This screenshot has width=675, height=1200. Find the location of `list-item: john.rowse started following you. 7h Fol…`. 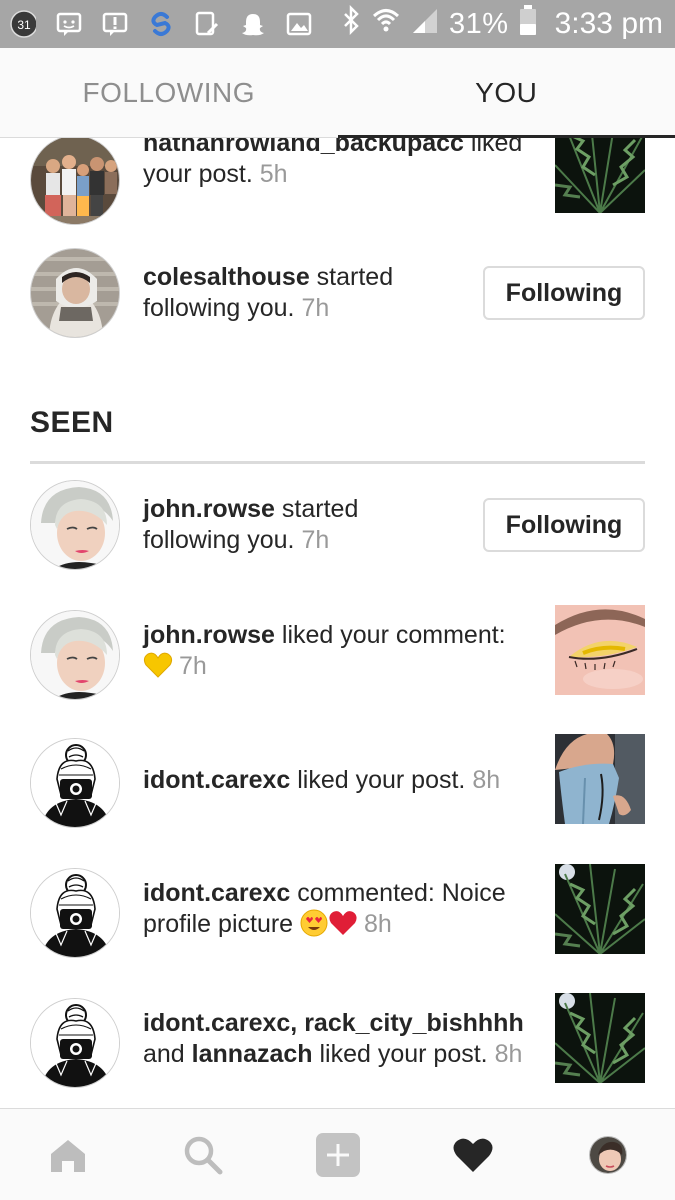

list-item: john.rowse started following you. 7h Fol… is located at coordinates (337, 528).